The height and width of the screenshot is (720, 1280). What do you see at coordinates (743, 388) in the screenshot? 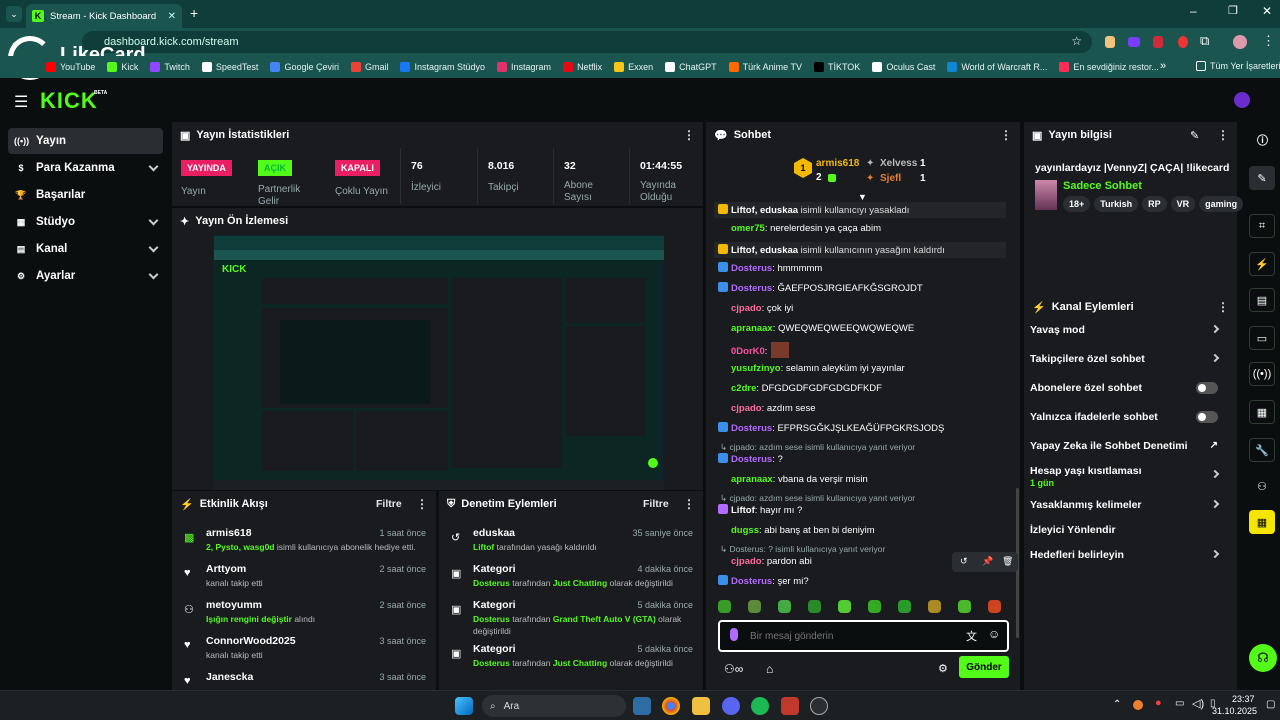
I see `chat-username: c2dre` at bounding box center [743, 388].